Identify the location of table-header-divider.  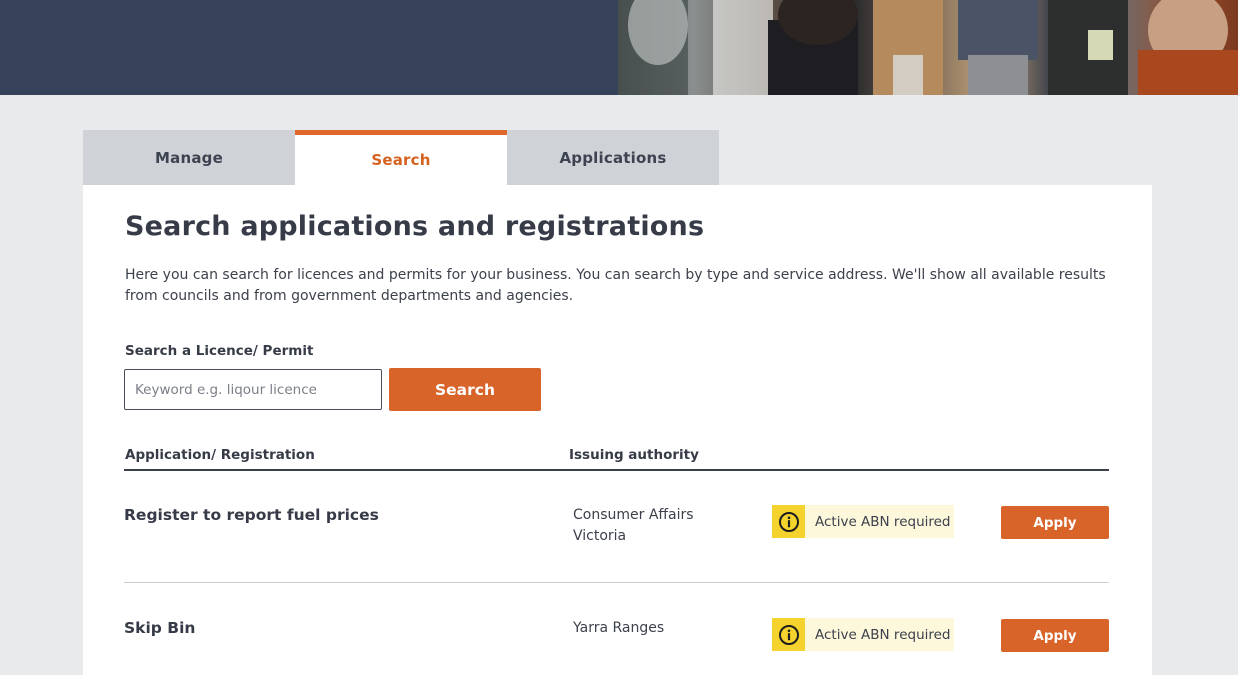
(616, 470).